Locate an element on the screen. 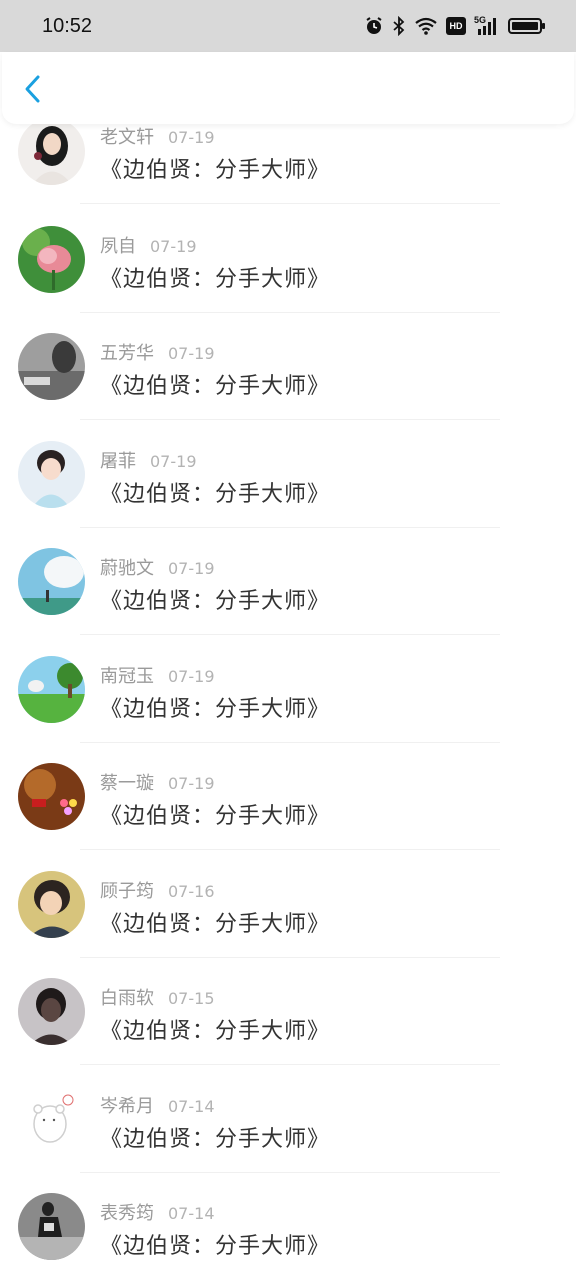 The height and width of the screenshot is (1280, 576). list-item: 表秀筠 07-14 《边伯贤：分手大师》 is located at coordinates (288, 1232).